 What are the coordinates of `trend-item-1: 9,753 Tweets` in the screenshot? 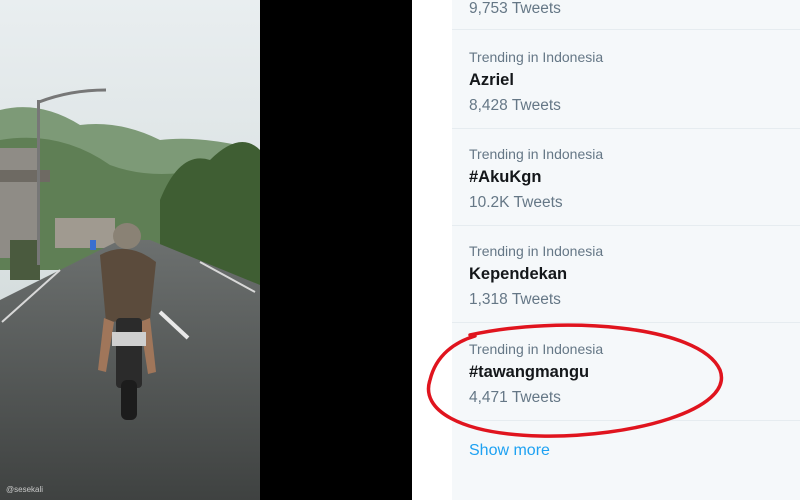 It's located at (626, 15).